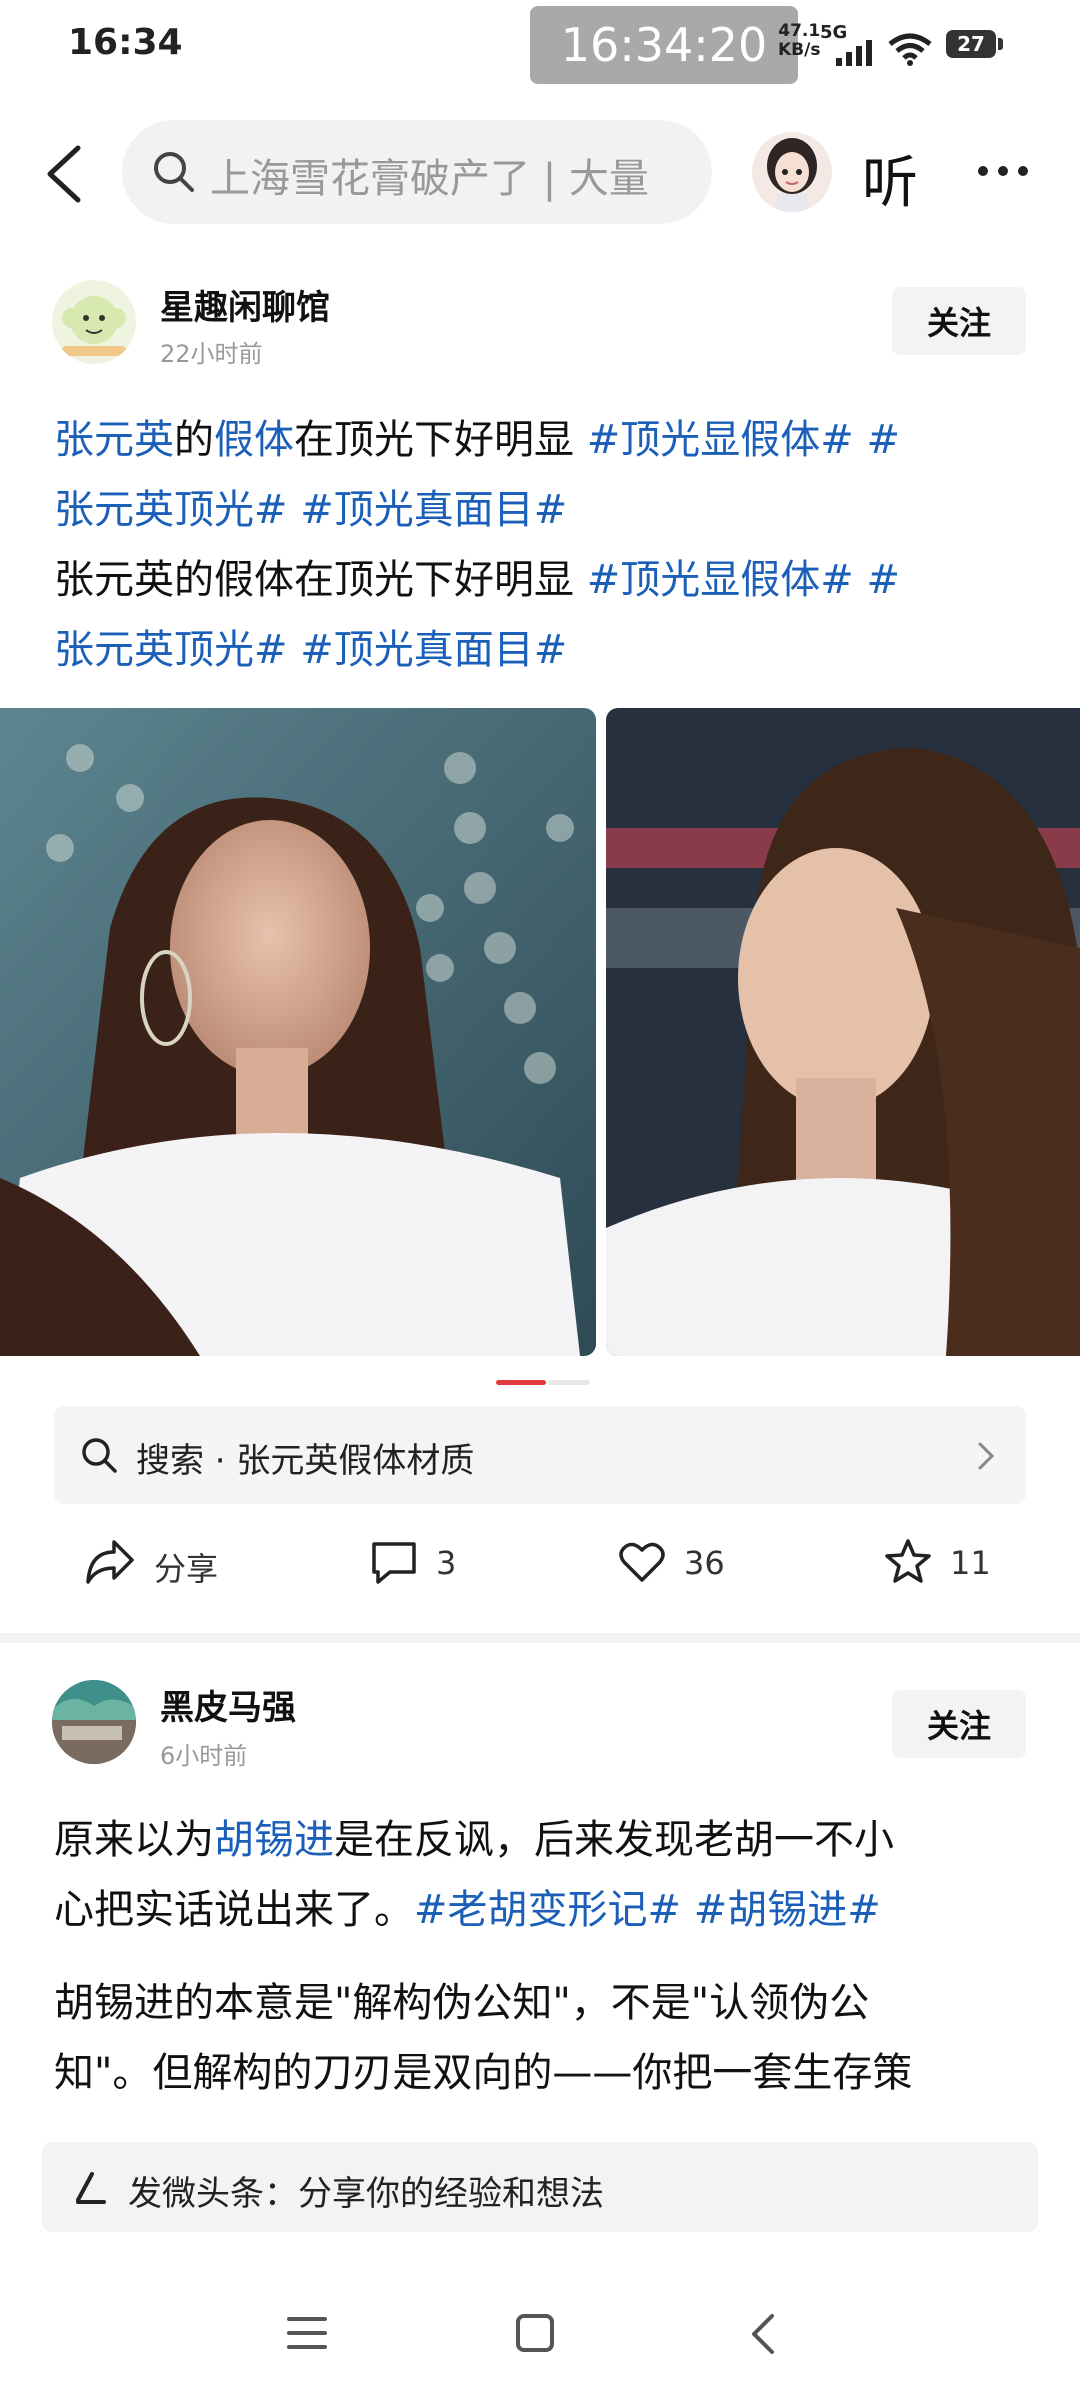 The width and height of the screenshot is (1080, 2400). I want to click on compose-placeholder: 发微头条：分享你的经验和想法, so click(366, 2190).